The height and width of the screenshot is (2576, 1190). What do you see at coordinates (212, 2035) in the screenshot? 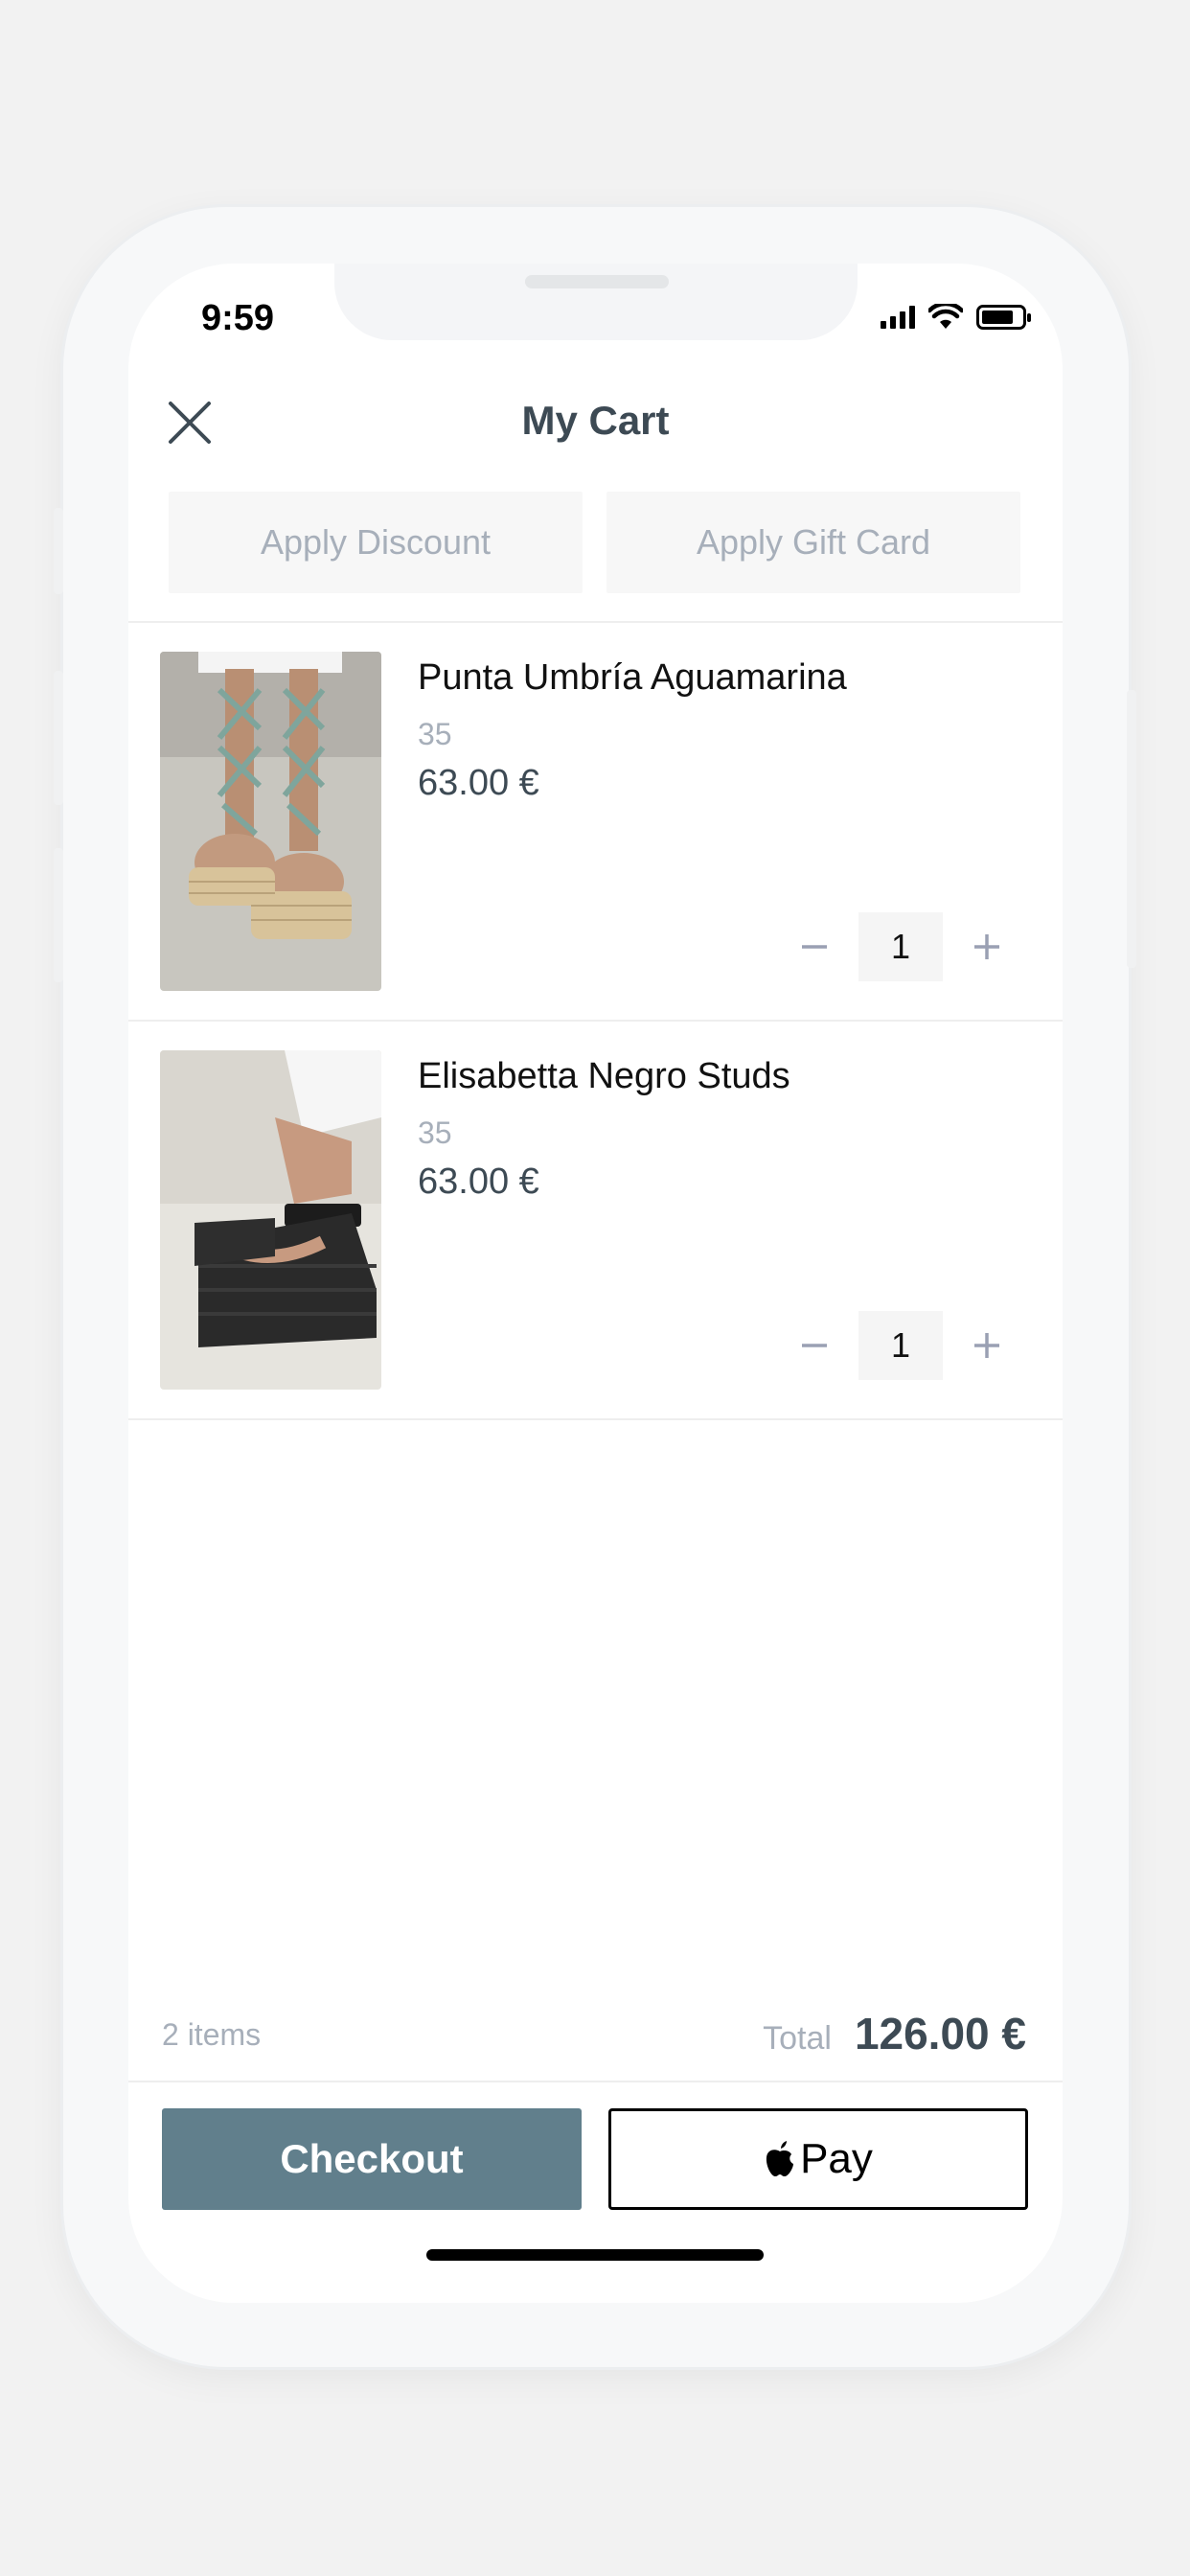
I see `item-count: 2 items` at bounding box center [212, 2035].